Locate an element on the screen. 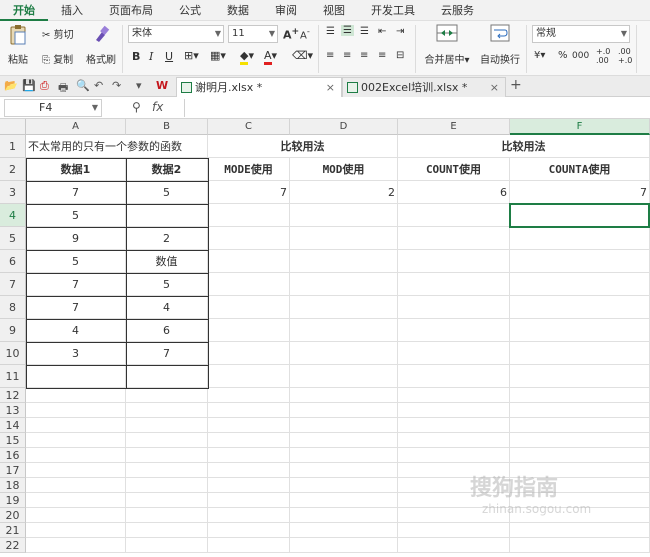 The height and width of the screenshot is (557, 650). row-header-4: 4 is located at coordinates (13, 215).